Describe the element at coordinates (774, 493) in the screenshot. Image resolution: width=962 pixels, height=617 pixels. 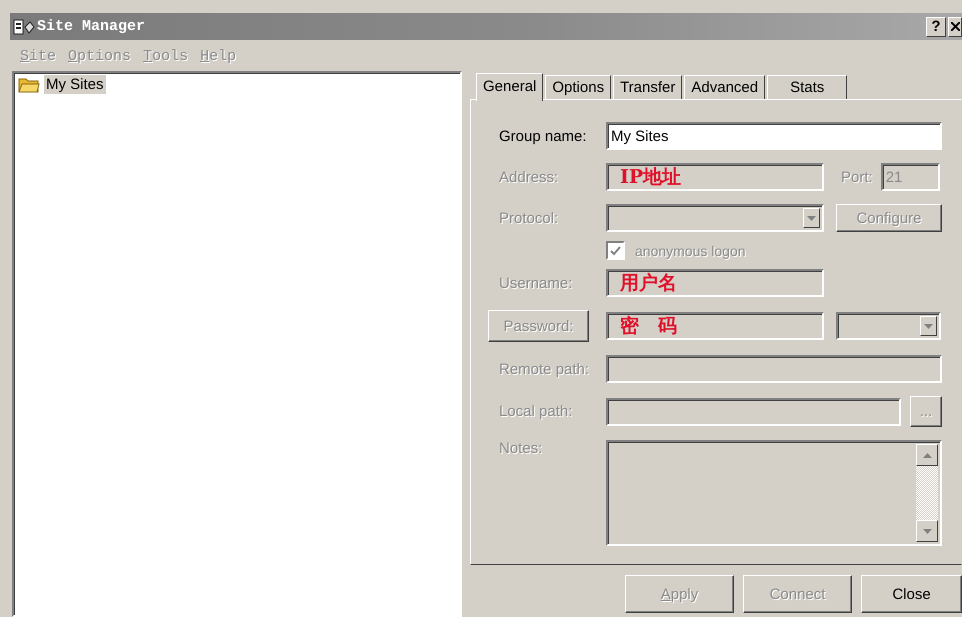
I see `notes-field` at that location.